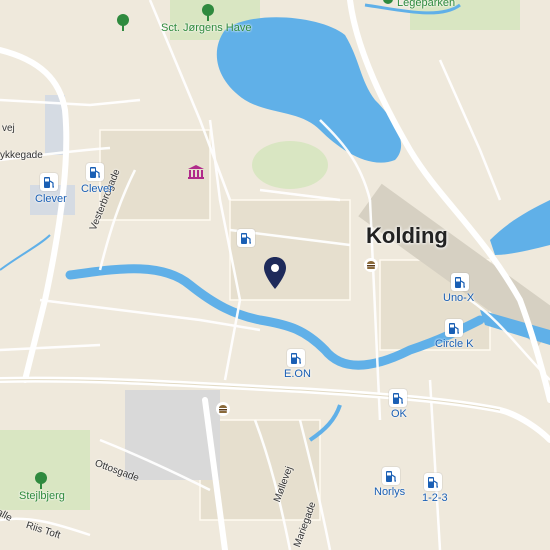 The image size is (550, 550). What do you see at coordinates (196, 172) in the screenshot?
I see `museum-icon` at bounding box center [196, 172].